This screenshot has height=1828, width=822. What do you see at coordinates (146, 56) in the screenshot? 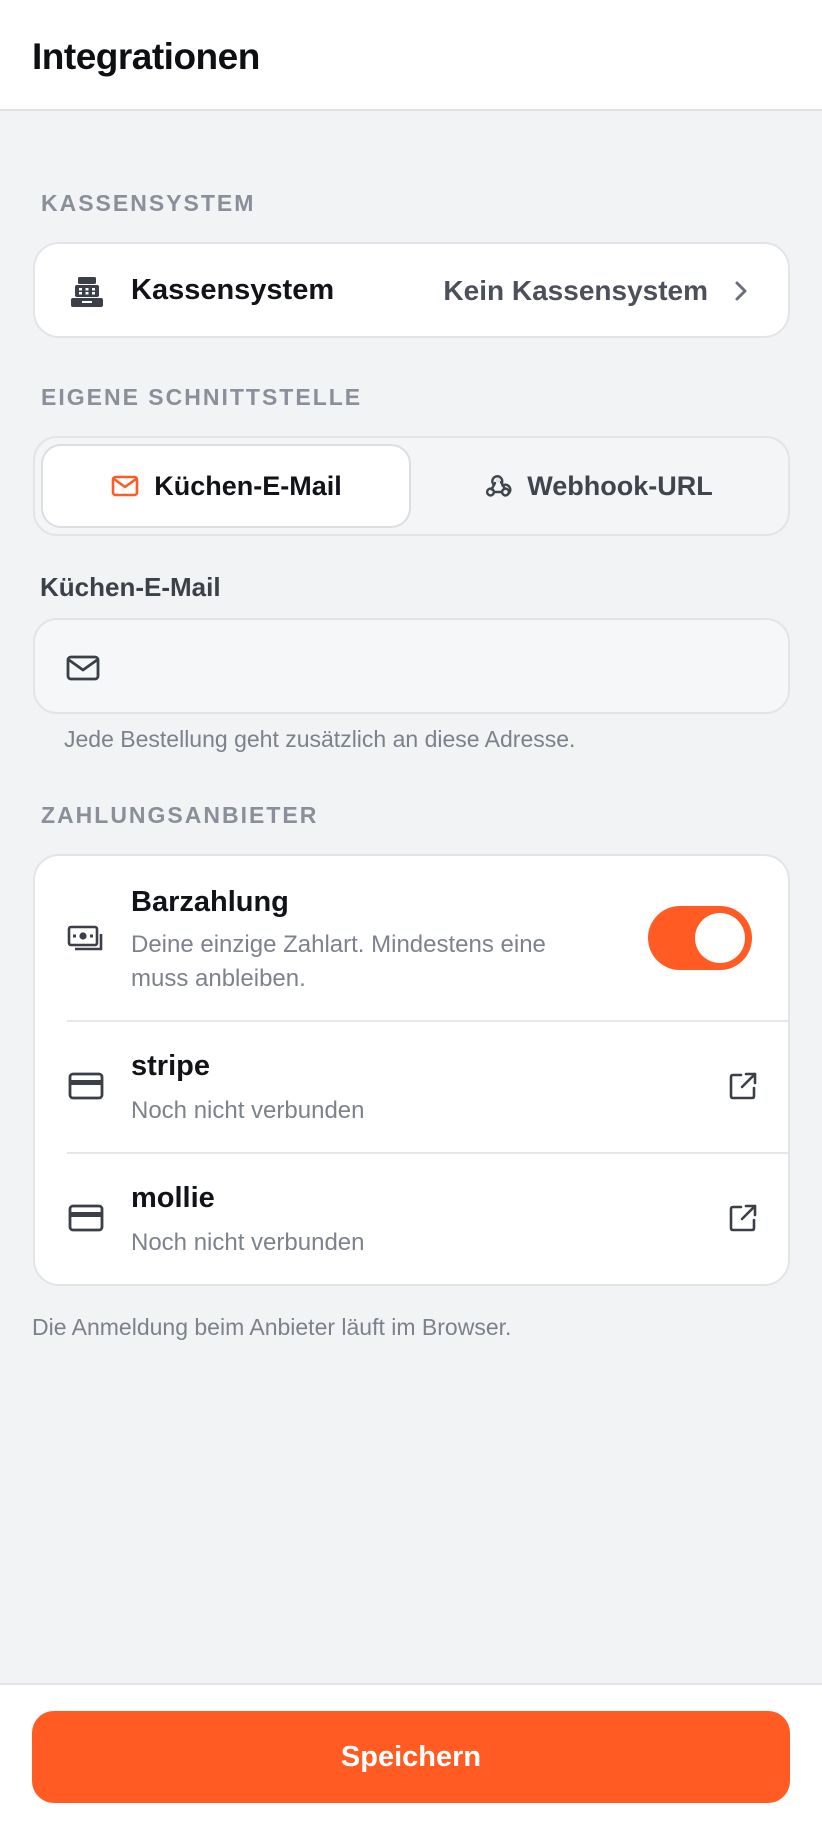
I see `page-title: Integrationen` at bounding box center [146, 56].